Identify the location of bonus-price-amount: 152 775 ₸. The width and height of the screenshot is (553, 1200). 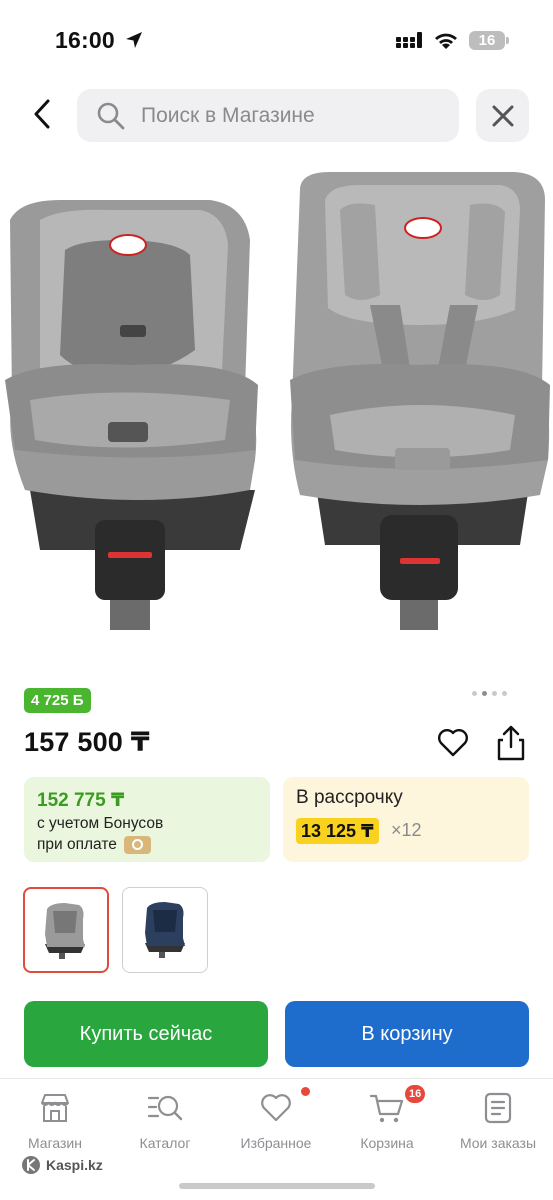
(81, 800).